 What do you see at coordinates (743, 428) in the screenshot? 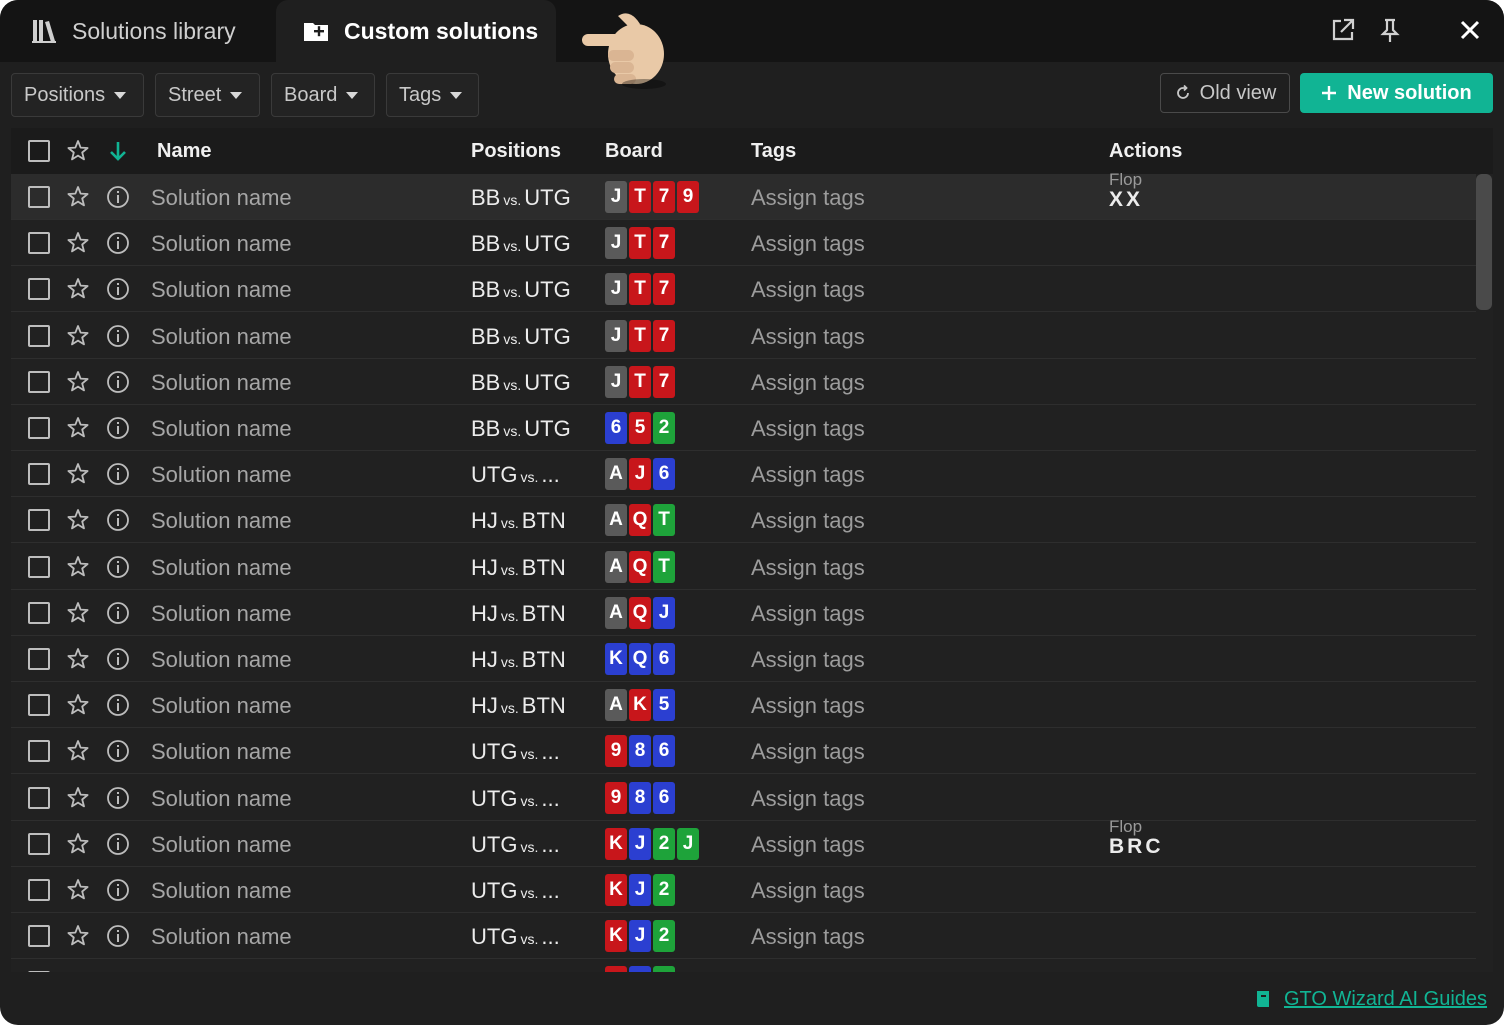
I see `table-row: Solution name BB vs. UTG 6 5 2 Assign tags` at bounding box center [743, 428].